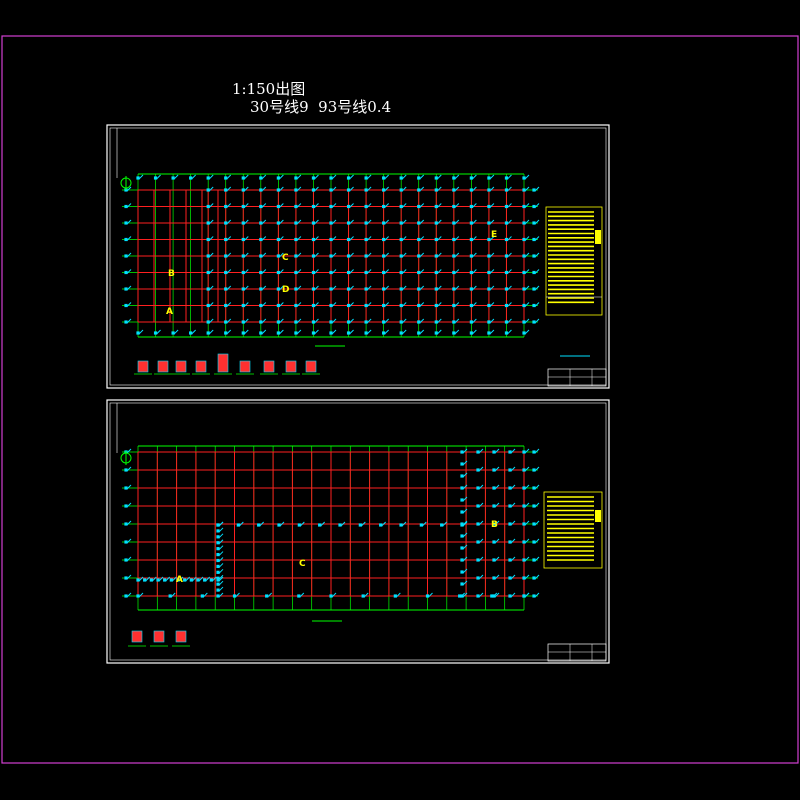  Describe the element at coordinates (302, 564) in the screenshot. I see `zone-label-c-bottom: C` at that location.